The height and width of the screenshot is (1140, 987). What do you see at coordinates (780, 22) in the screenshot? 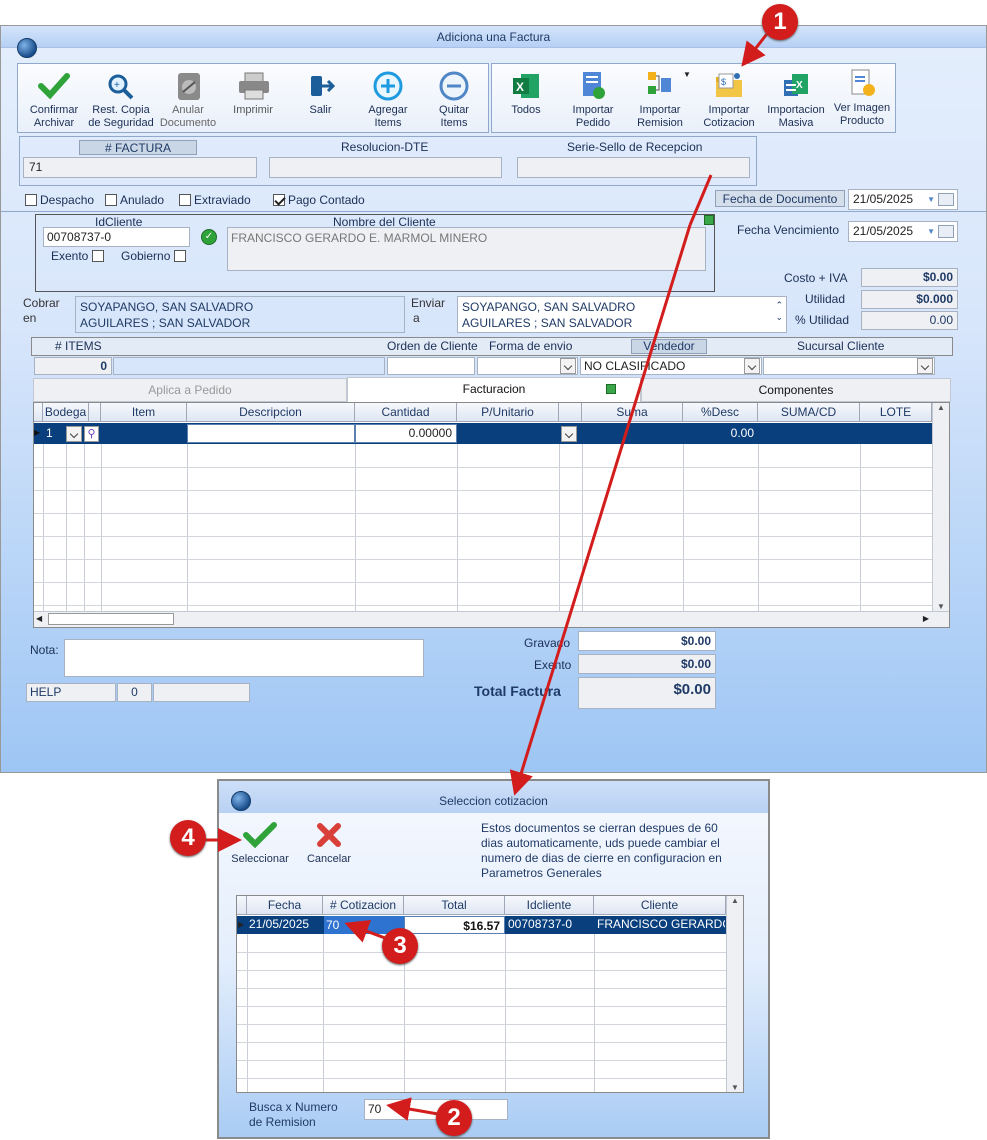
I see `callout-1: 1` at bounding box center [780, 22].